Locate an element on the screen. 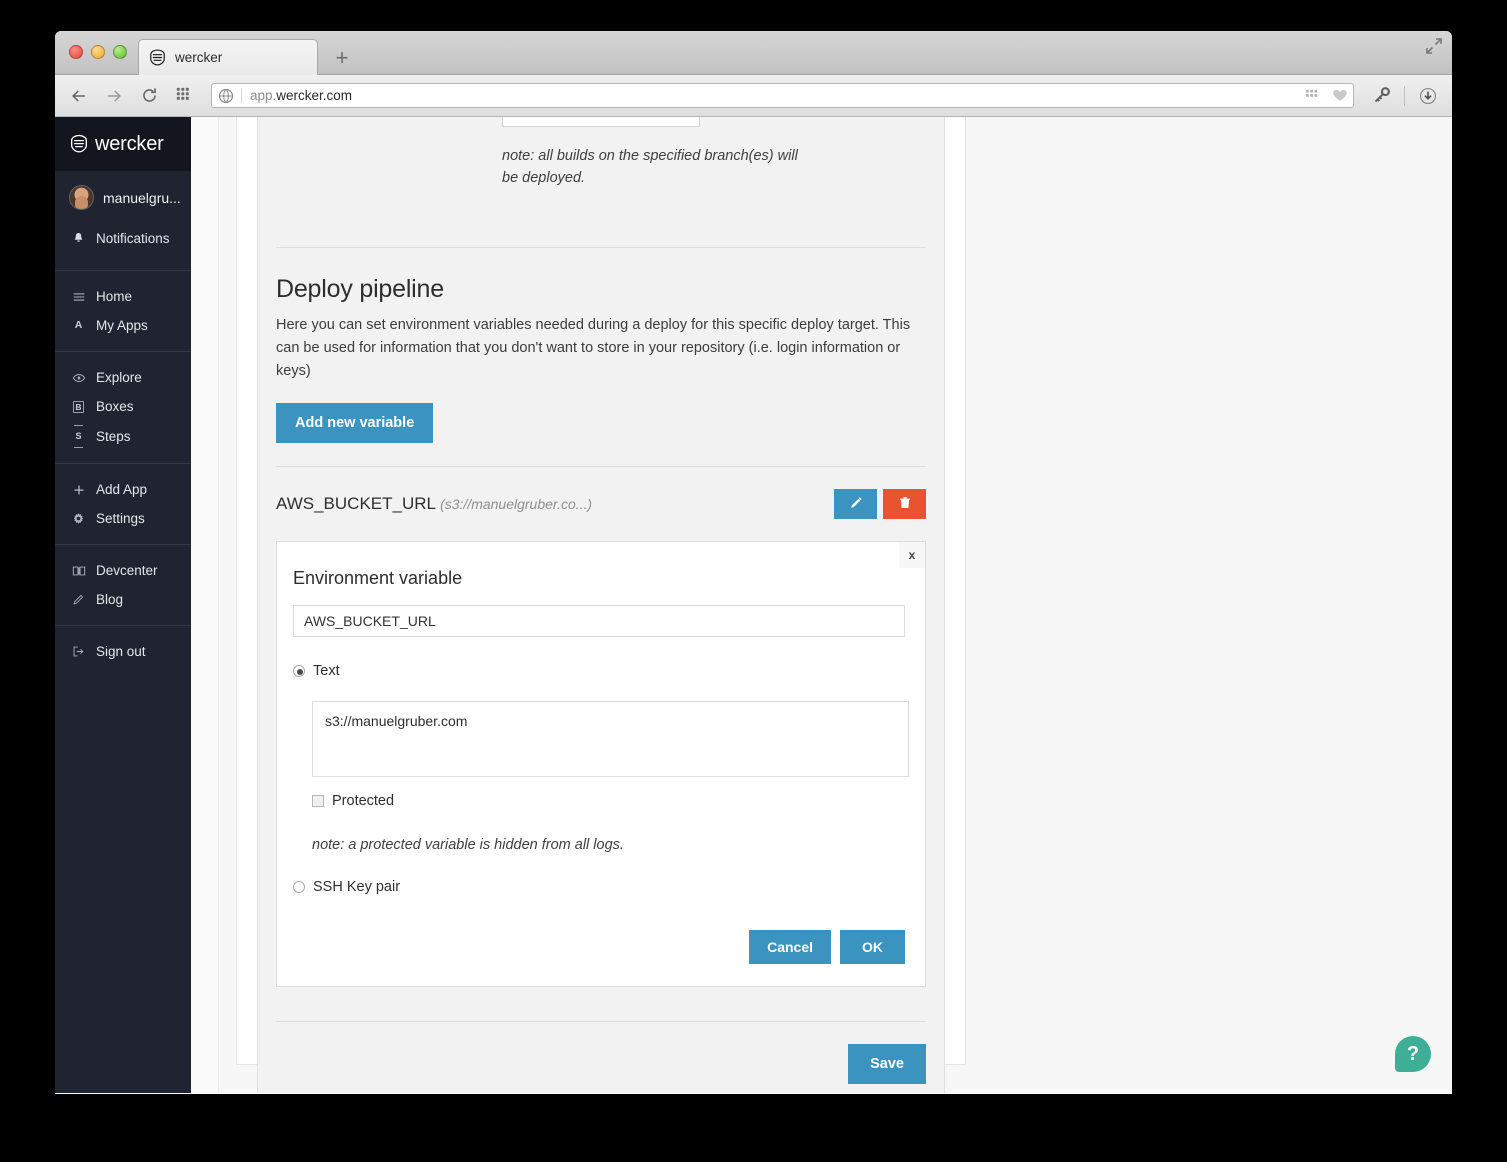 This screenshot has width=1507, height=1162. sidebar-item-sign-out: Sign out is located at coordinates (123, 651).